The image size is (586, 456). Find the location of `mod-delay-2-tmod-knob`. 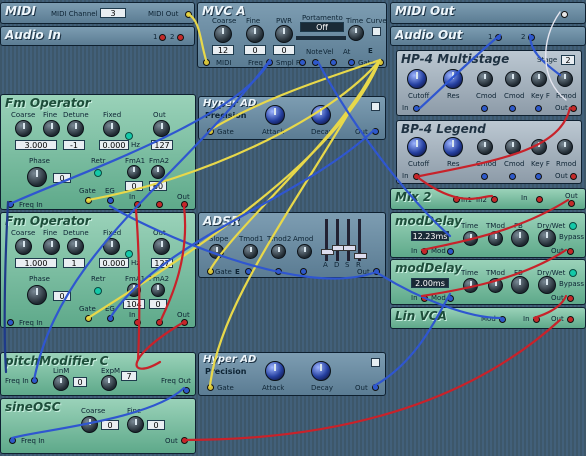

mod-delay-2-tmod-knob is located at coordinates (495, 285).